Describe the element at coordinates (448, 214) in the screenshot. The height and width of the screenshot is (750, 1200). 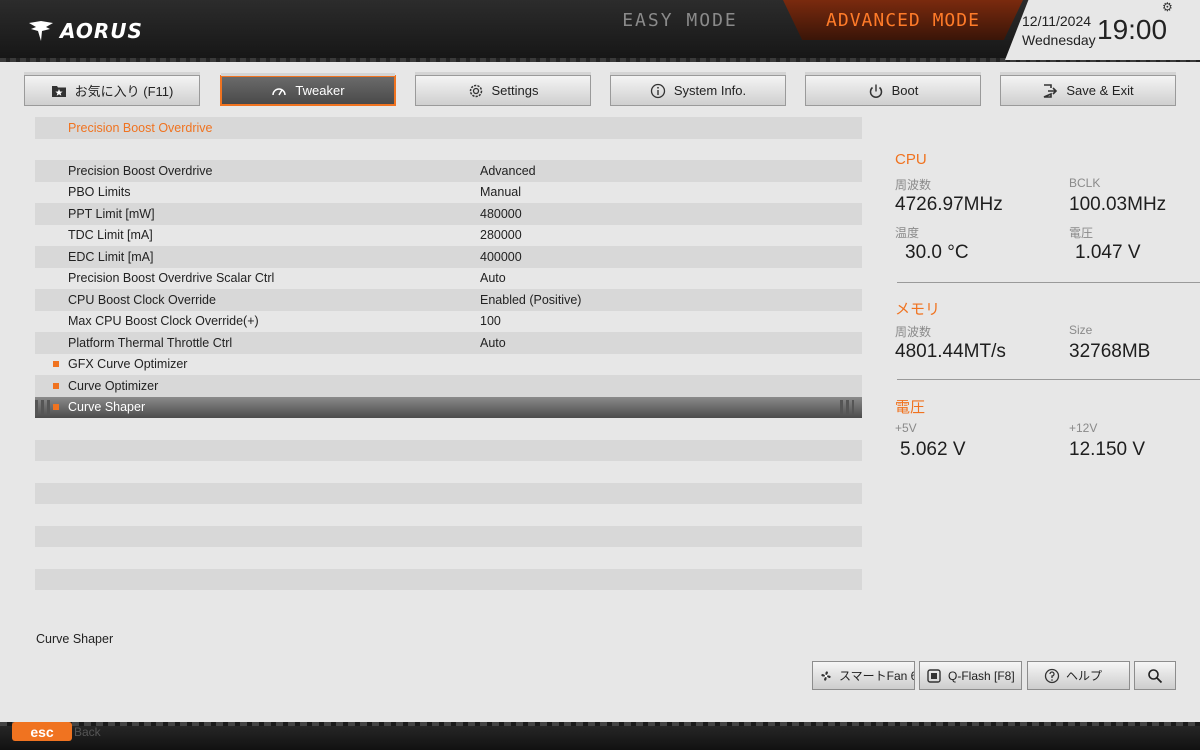
I see `setting-row-ppt-limit: PPT Limit [mW] 480000` at that location.